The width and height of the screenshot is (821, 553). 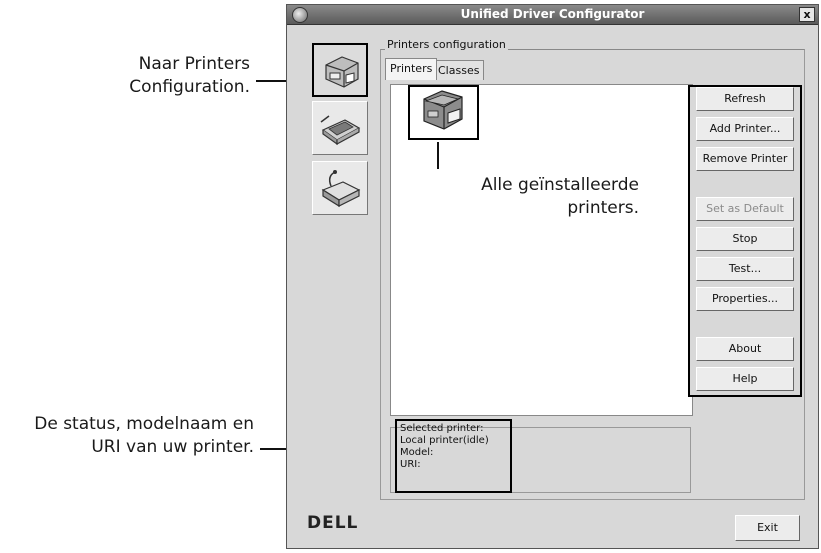 I want to click on installed-printer-item, so click(x=443, y=112).